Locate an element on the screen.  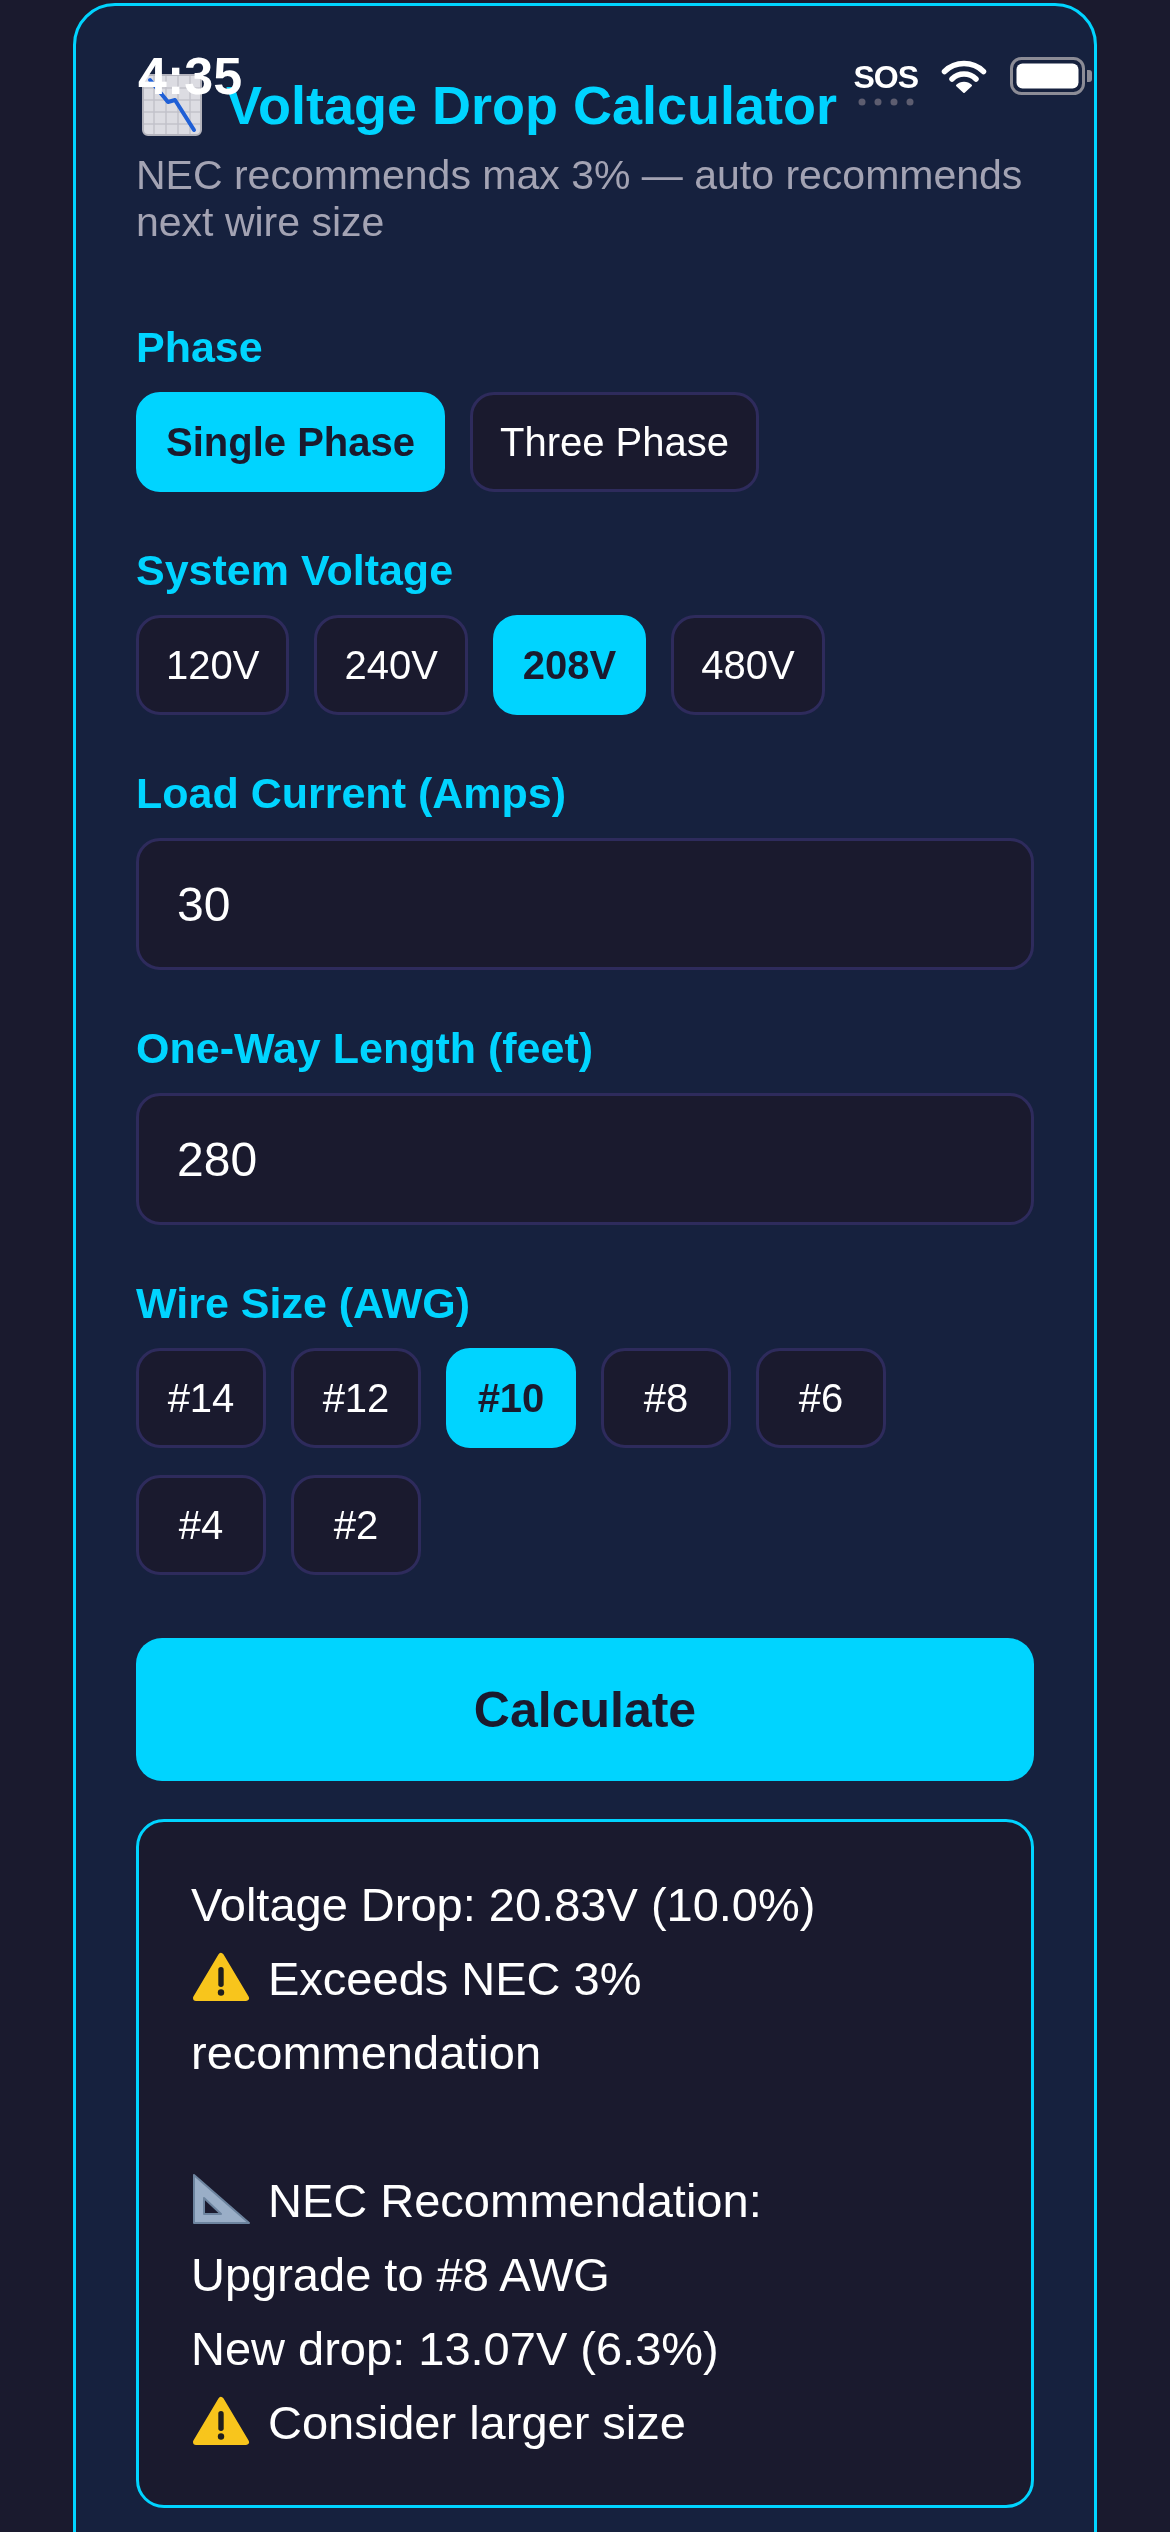
wifi-icon is located at coordinates (964, 76).